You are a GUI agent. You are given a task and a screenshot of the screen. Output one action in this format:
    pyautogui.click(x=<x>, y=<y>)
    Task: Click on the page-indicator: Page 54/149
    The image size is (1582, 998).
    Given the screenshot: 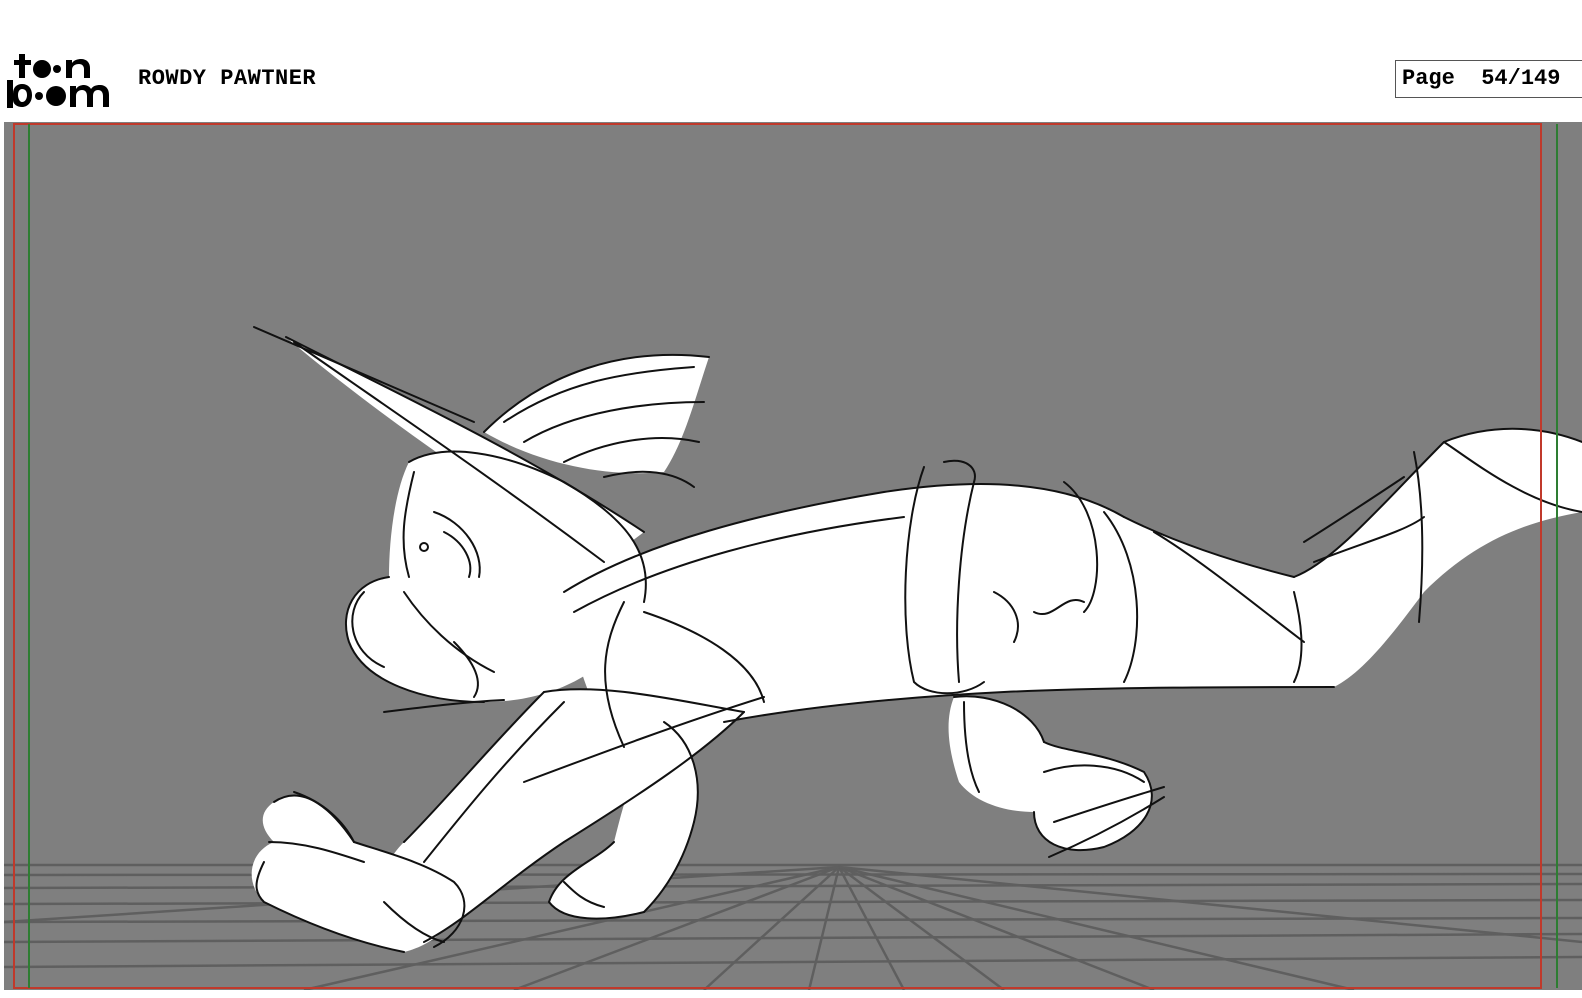 What is the action you would take?
    pyautogui.click(x=1488, y=79)
    